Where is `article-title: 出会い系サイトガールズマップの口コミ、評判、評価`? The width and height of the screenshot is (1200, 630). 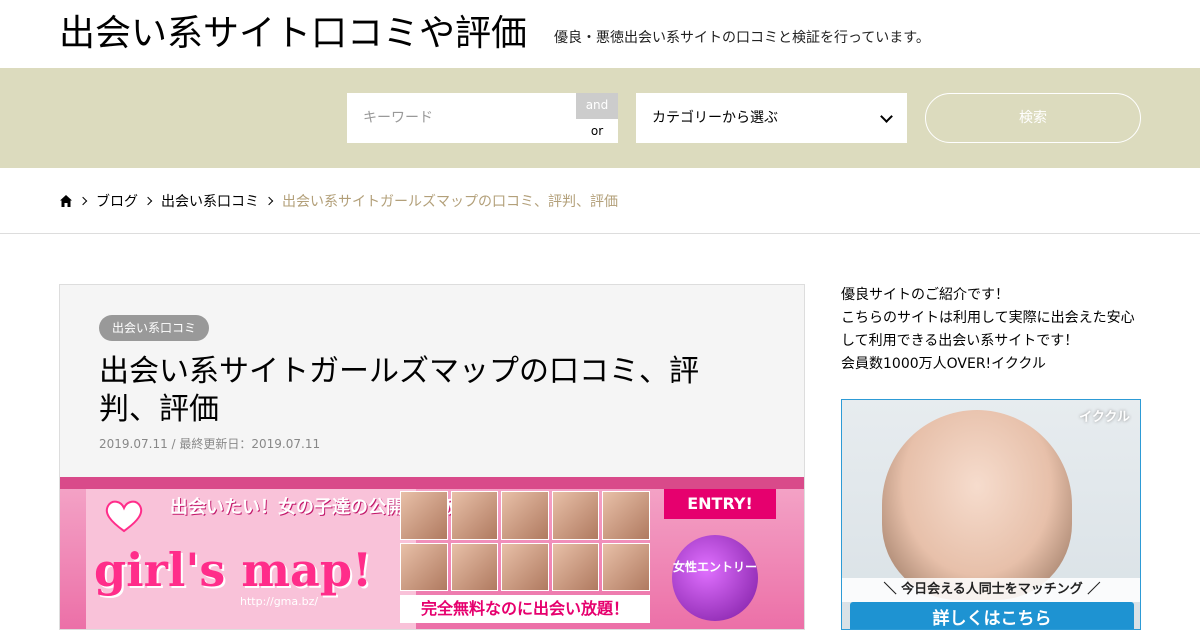 article-title: 出会い系サイトガールズマップの口コミ、評判、評価 is located at coordinates (399, 390).